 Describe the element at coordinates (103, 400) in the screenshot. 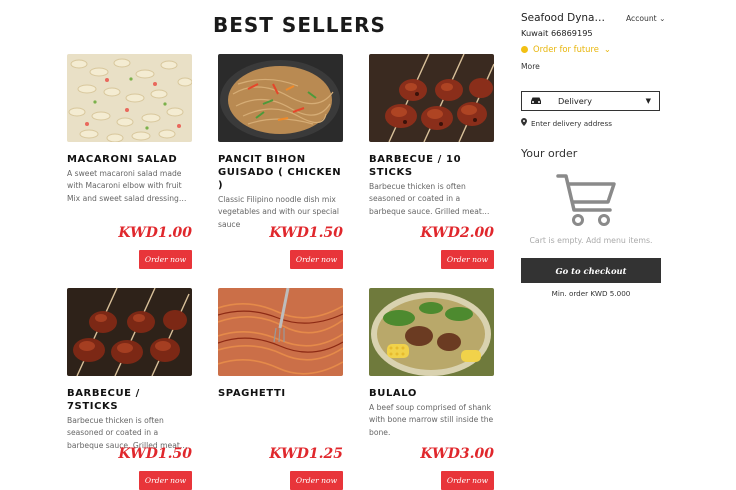

I see `product-name: BARBECUE / 7STICKS` at that location.